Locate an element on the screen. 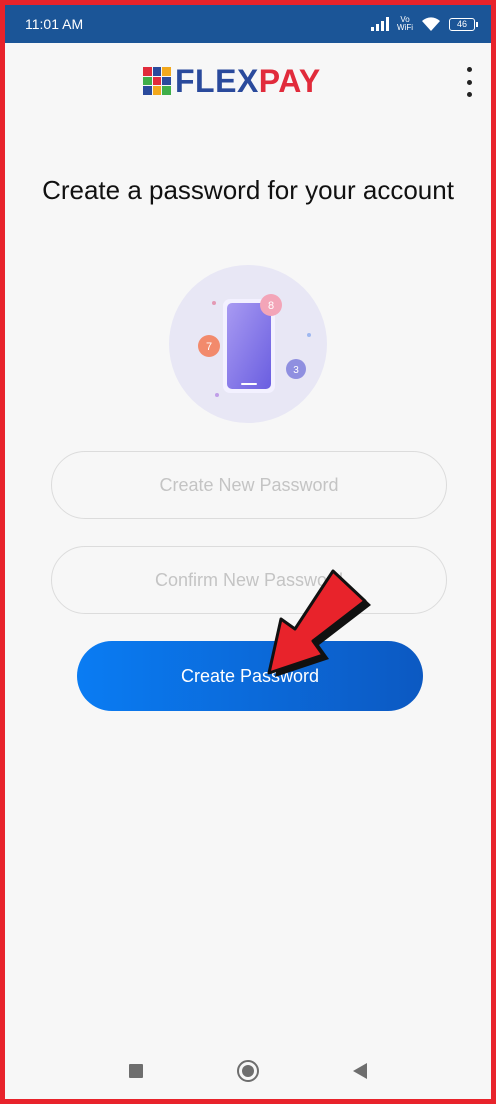 This screenshot has width=496, height=1104. new-password-input is located at coordinates (249, 485).